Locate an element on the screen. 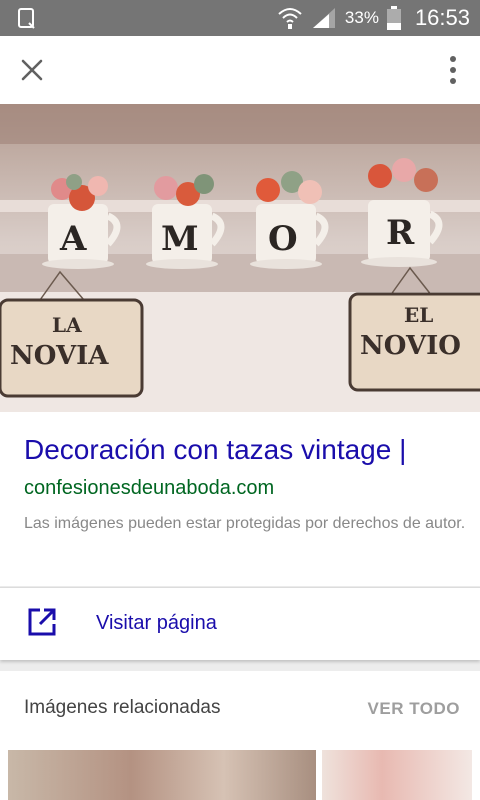 This screenshot has height=800, width=480. cup-letter-r: R is located at coordinates (400, 233).